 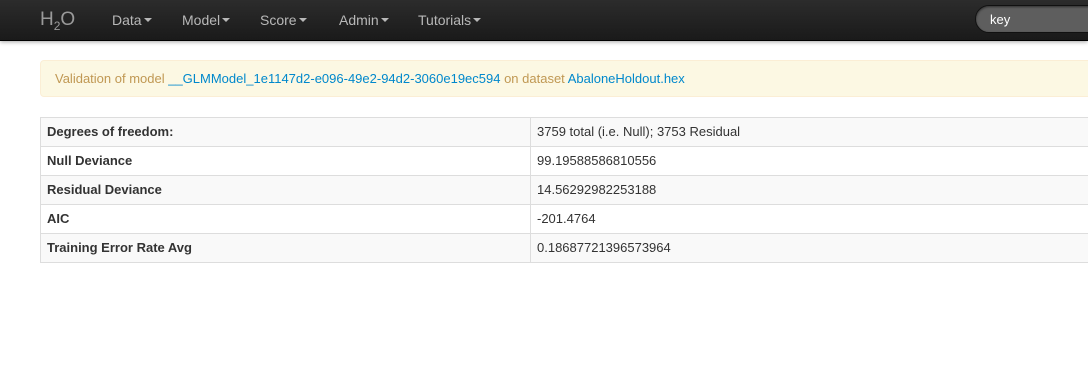 What do you see at coordinates (278, 20) in the screenshot?
I see `menu-score-label: Score` at bounding box center [278, 20].